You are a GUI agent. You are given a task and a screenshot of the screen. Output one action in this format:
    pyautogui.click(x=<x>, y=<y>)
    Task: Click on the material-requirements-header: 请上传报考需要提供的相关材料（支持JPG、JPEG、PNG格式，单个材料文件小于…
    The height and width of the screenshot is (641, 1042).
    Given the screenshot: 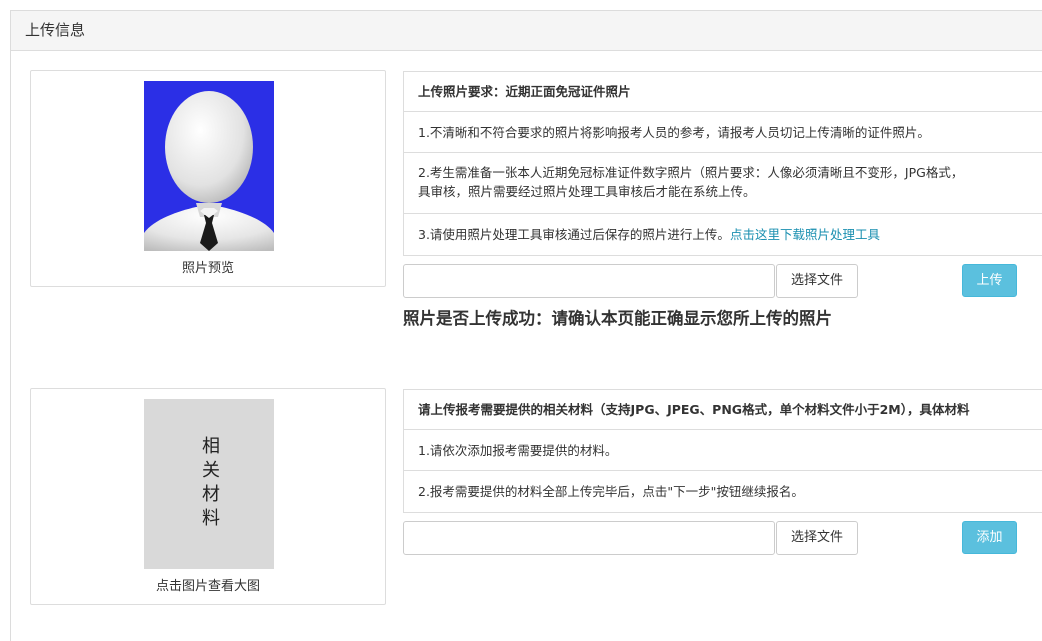 What is the action you would take?
    pyautogui.click(x=723, y=410)
    